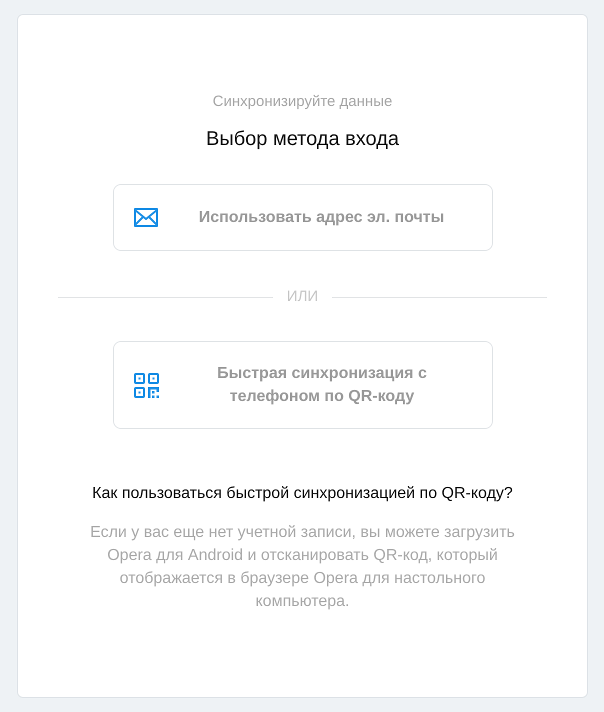  I want to click on envelope-icon, so click(146, 217).